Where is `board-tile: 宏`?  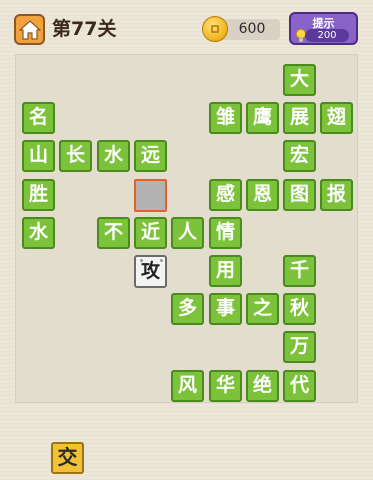 board-tile: 宏 is located at coordinates (299, 156).